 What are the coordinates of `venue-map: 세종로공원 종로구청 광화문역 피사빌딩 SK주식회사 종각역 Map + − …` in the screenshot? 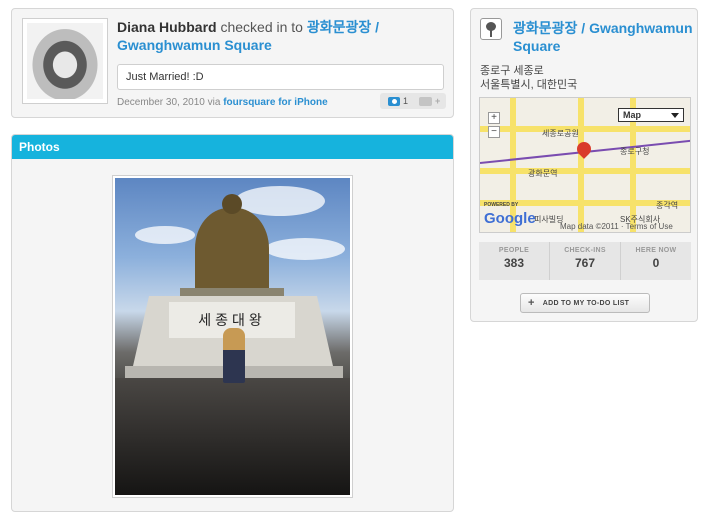 It's located at (585, 165).